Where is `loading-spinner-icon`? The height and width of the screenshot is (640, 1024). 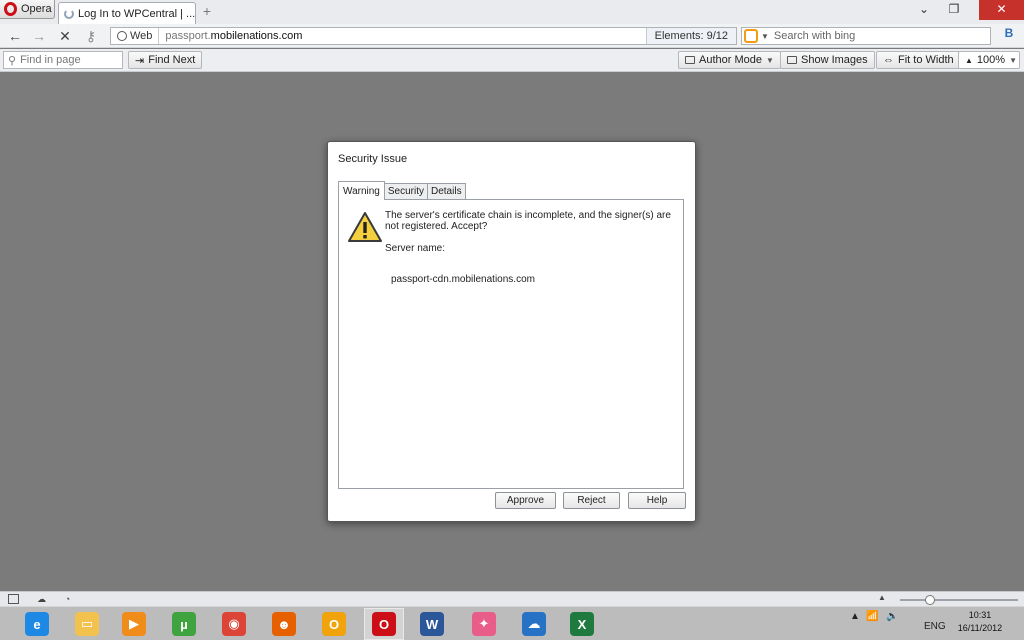 loading-spinner-icon is located at coordinates (69, 13).